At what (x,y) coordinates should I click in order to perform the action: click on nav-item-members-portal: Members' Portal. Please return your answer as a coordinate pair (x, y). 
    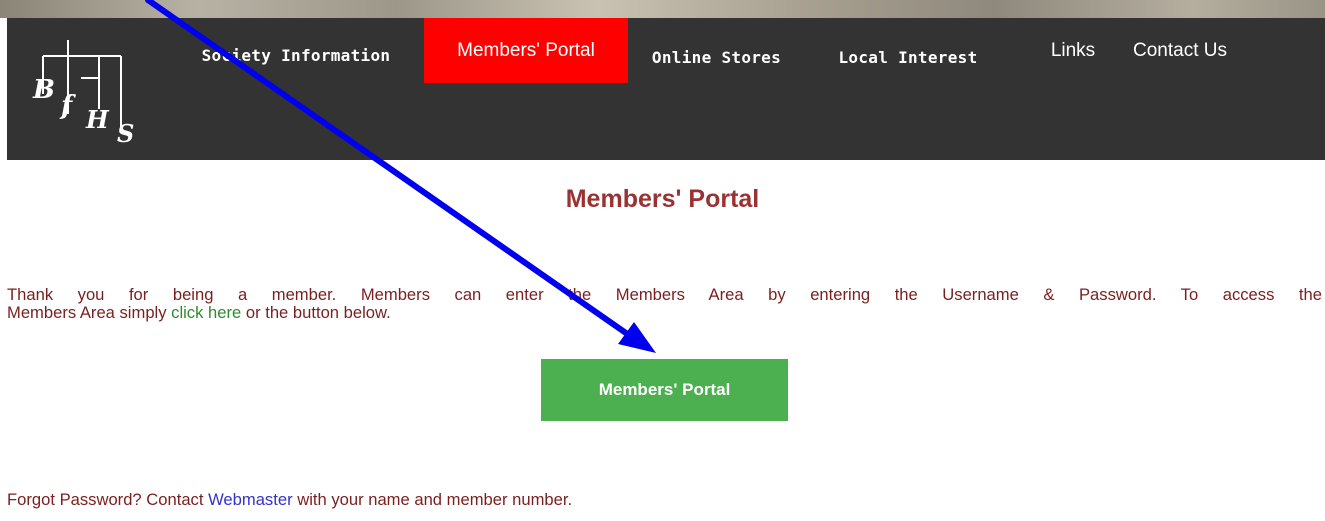
    Looking at the image, I should click on (526, 50).